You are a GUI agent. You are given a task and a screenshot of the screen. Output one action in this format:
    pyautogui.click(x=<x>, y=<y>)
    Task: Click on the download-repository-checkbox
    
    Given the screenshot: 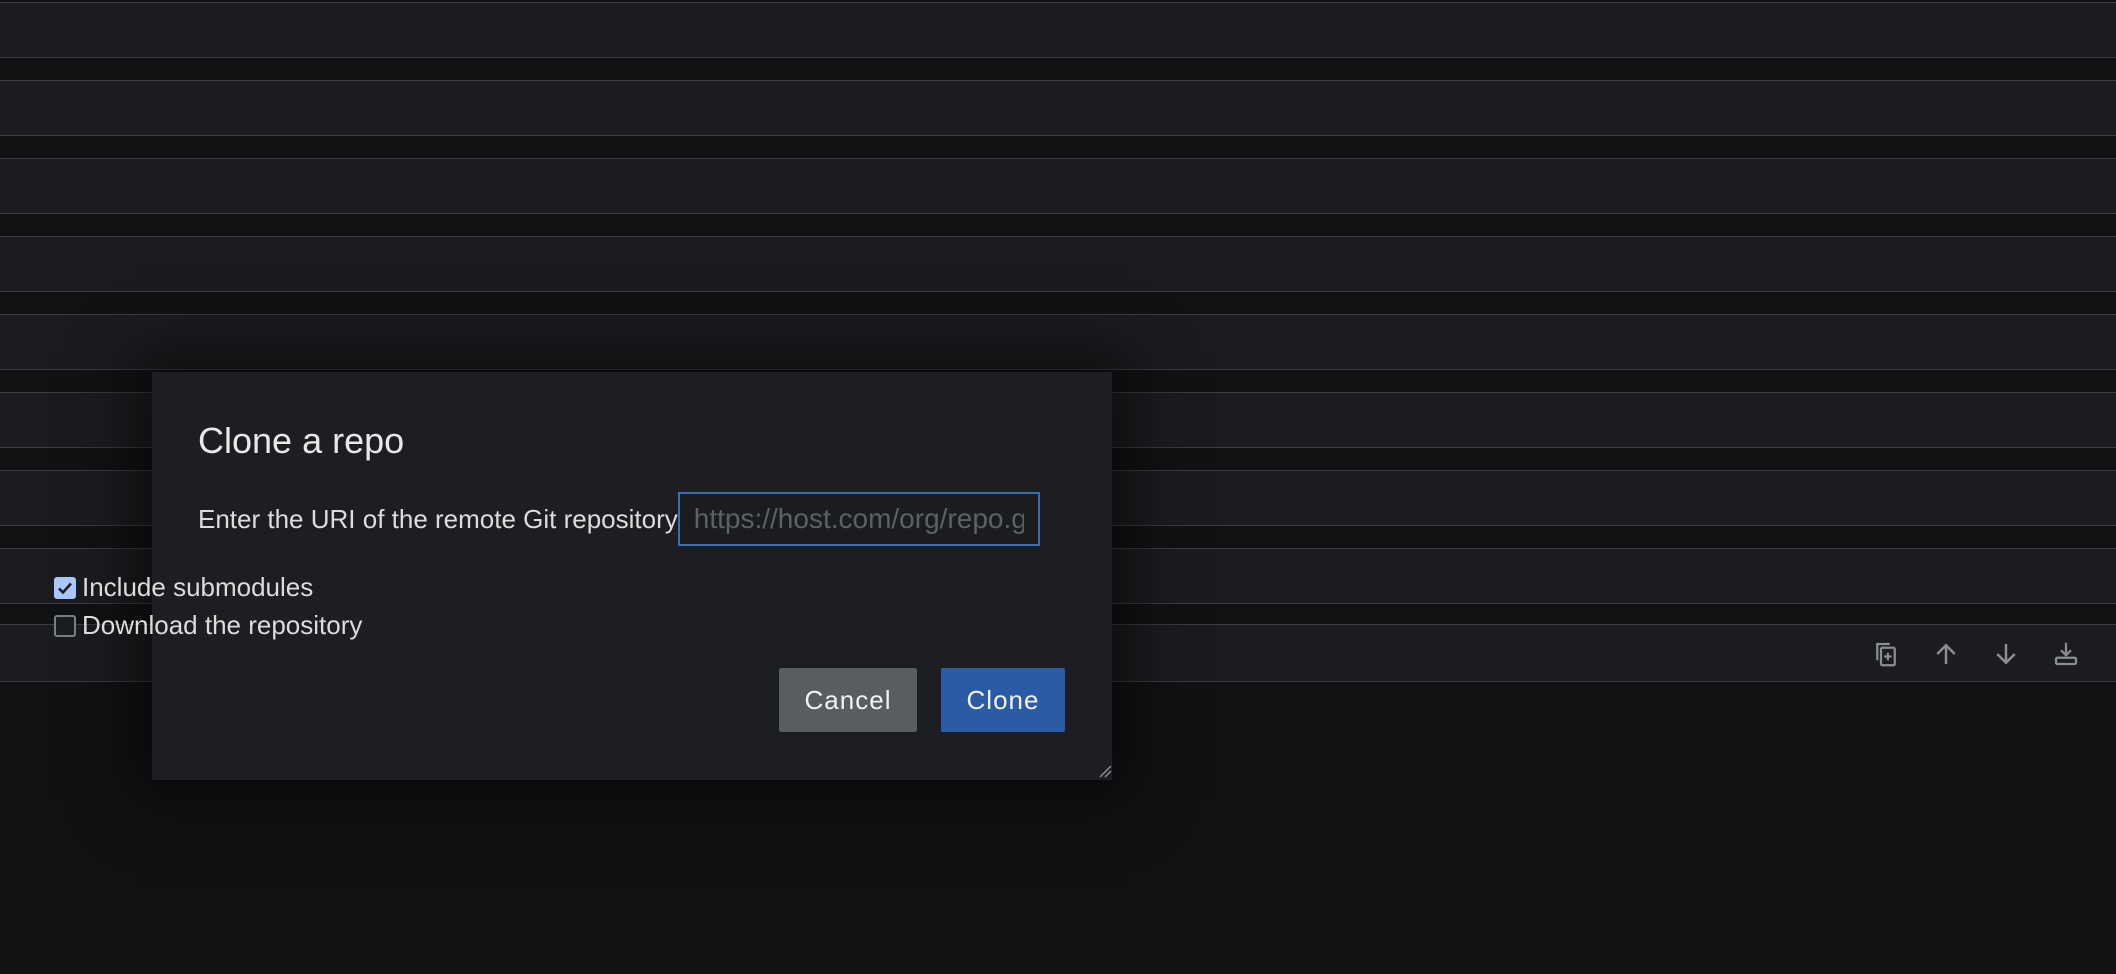 What is the action you would take?
    pyautogui.click(x=65, y=625)
    